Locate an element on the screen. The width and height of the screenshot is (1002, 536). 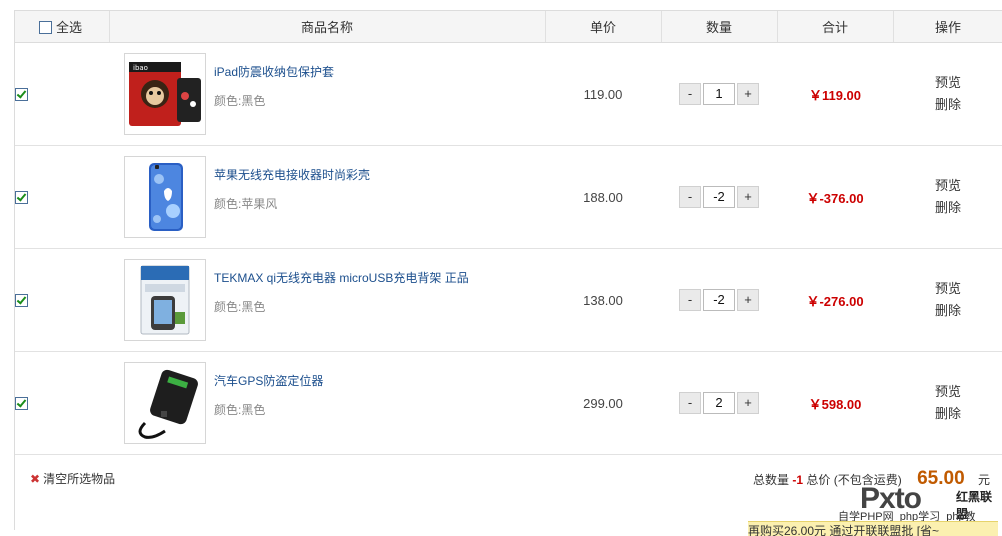
product-name-link: 汽车GPS防盗定位器 is located at coordinates (268, 380).